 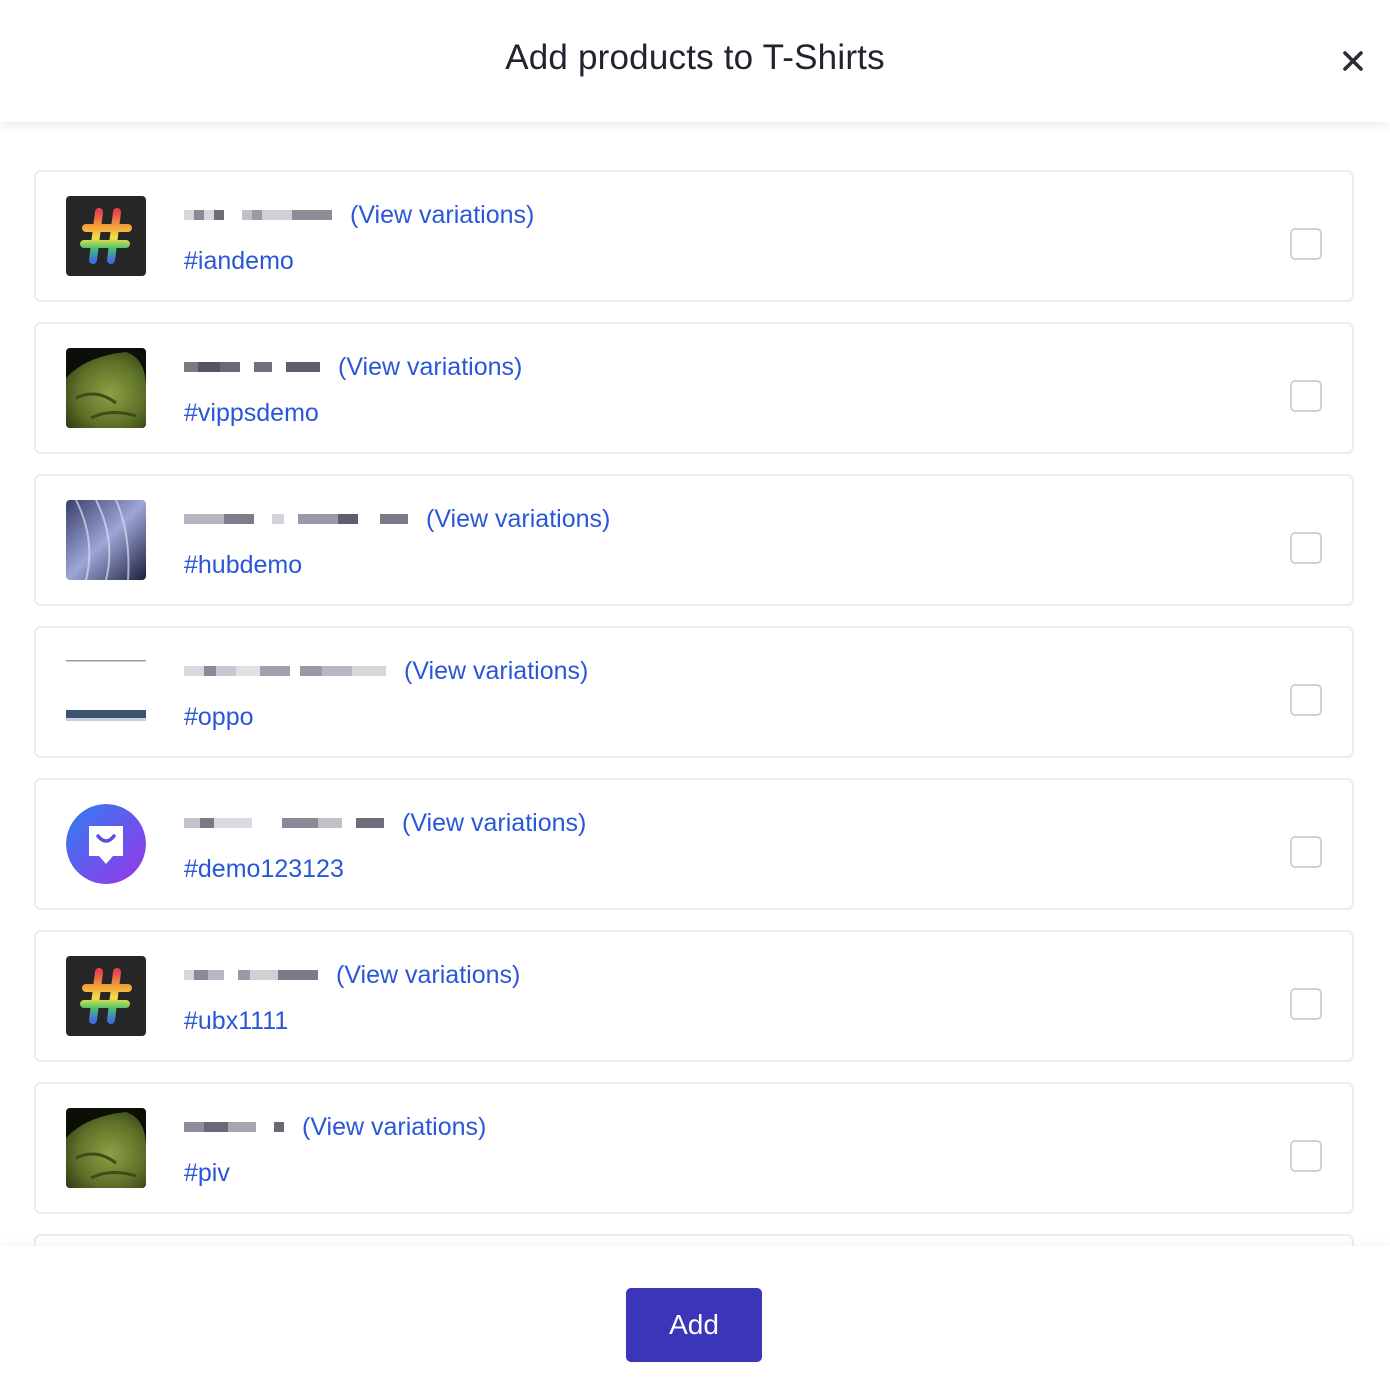 What do you see at coordinates (239, 261) in the screenshot?
I see `product-handle: #iandemo` at bounding box center [239, 261].